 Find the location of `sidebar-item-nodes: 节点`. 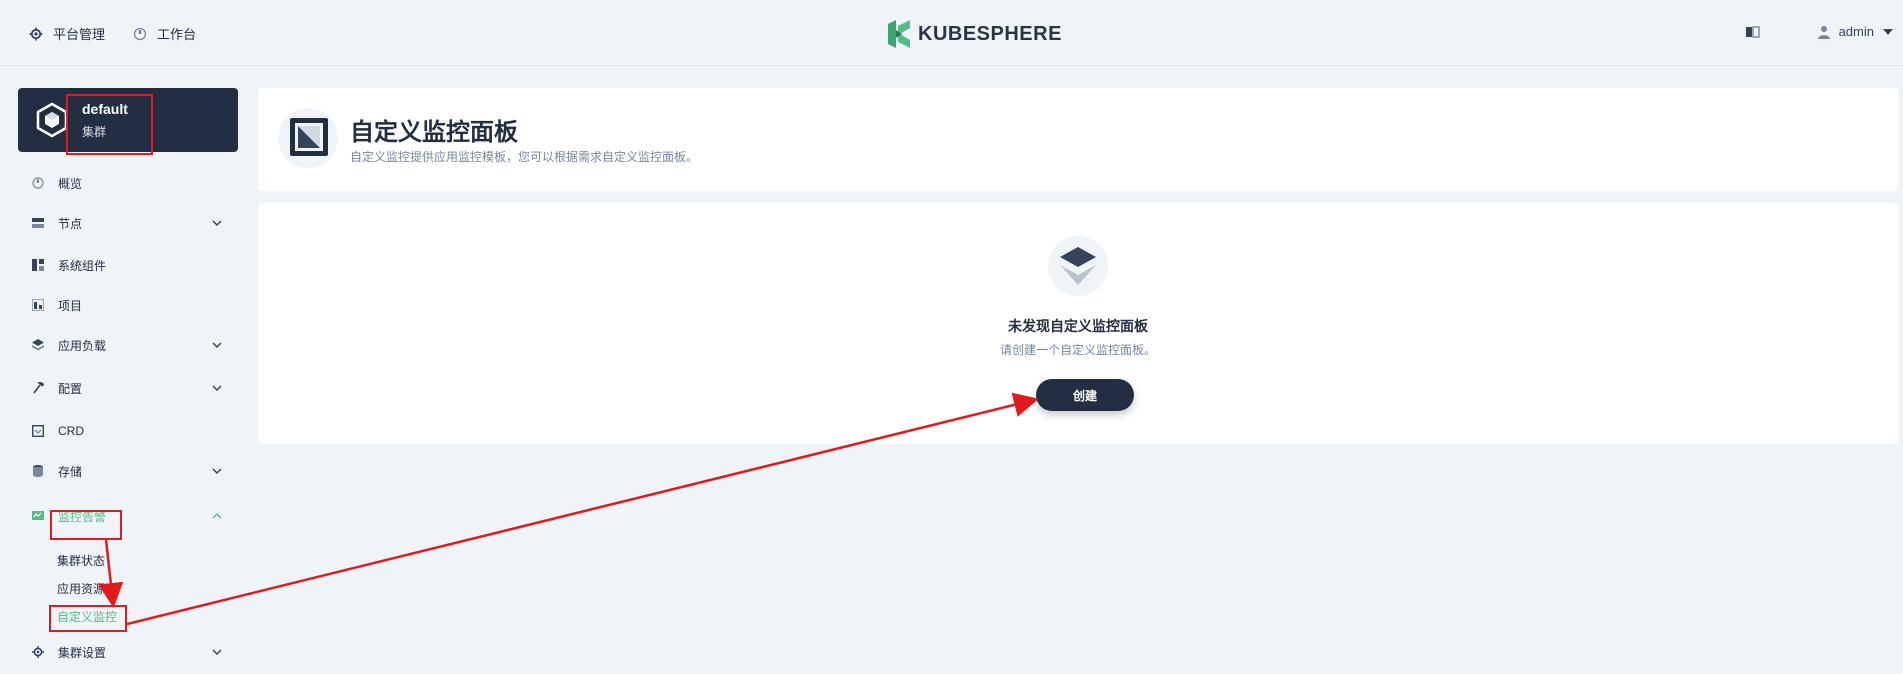

sidebar-item-nodes: 节点 is located at coordinates (128, 223).